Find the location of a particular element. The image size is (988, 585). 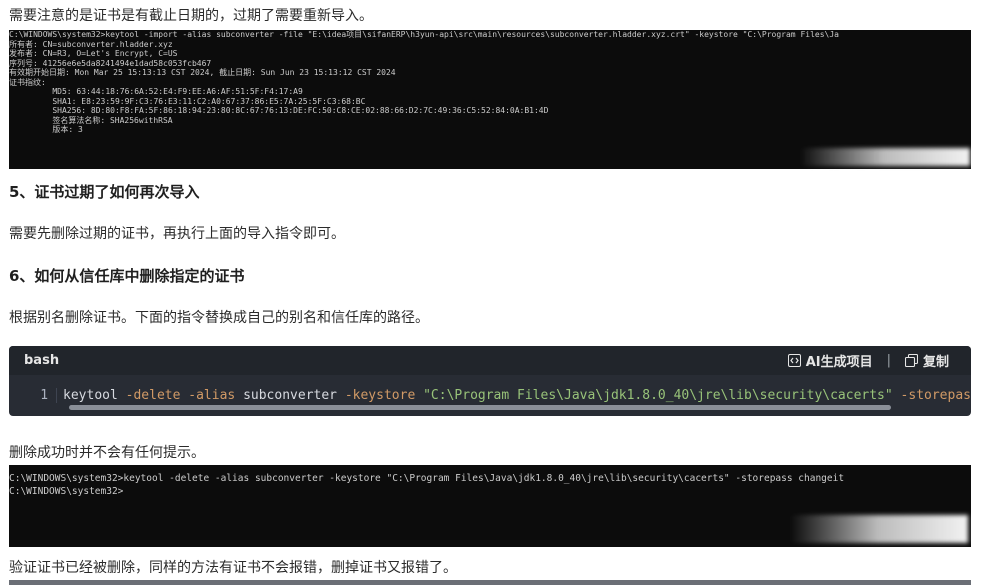

copy-icon is located at coordinates (911, 360).